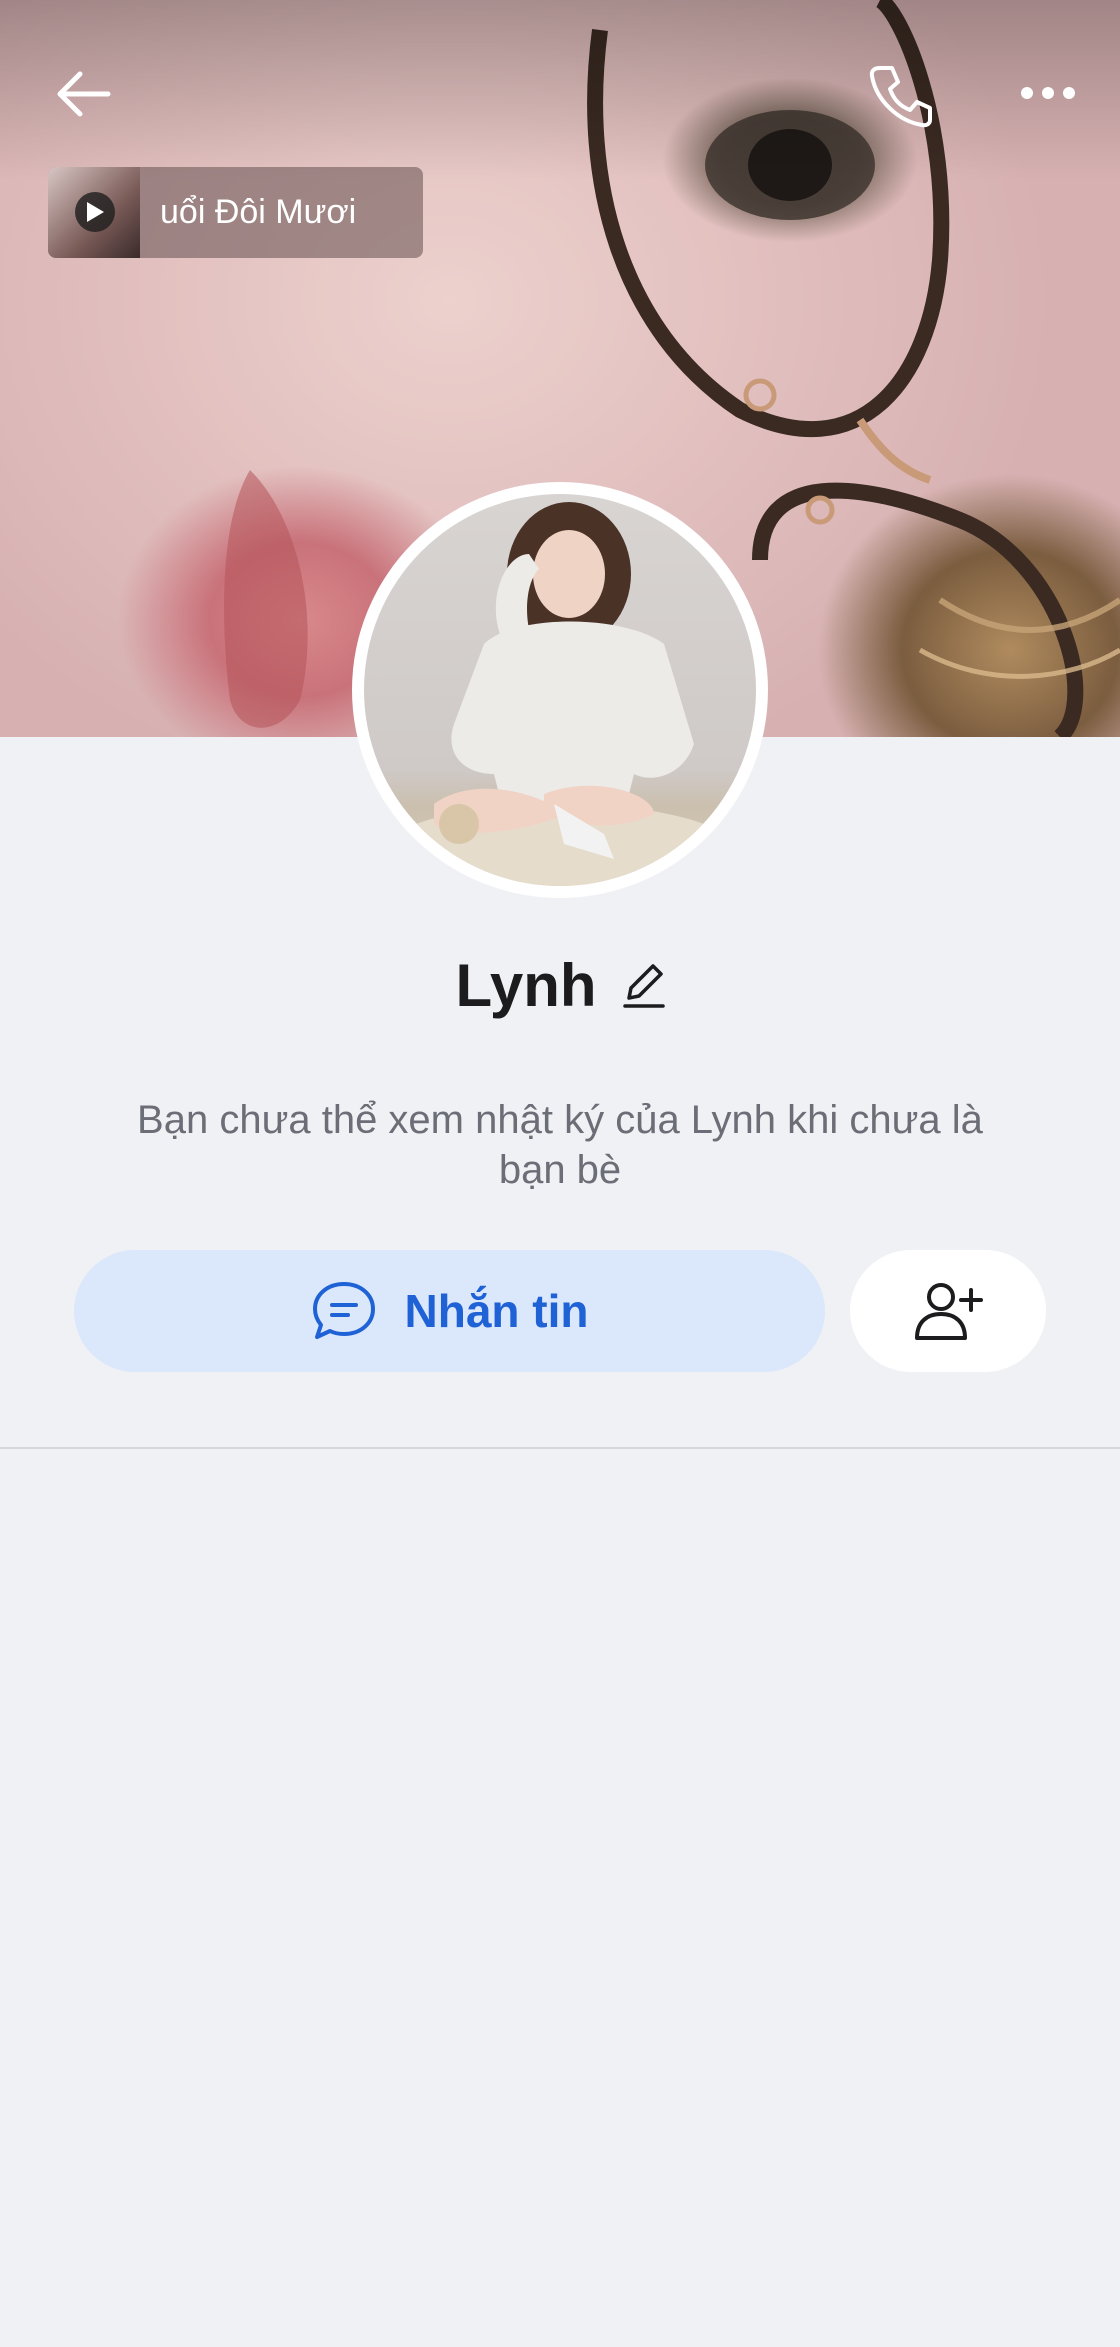 The image size is (1120, 2347). I want to click on play-icon, so click(95, 212).